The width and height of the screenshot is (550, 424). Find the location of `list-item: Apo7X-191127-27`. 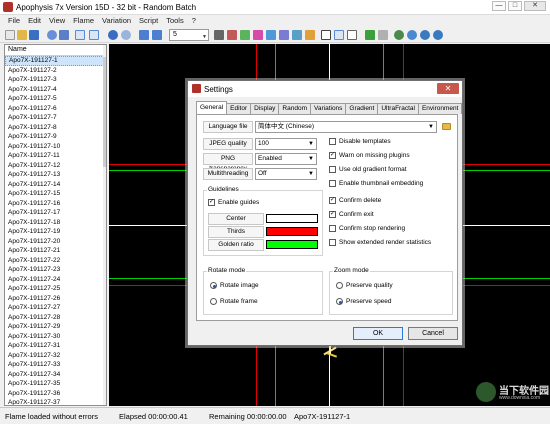

list-item: Apo7X-191127-27 is located at coordinates (55, 308).